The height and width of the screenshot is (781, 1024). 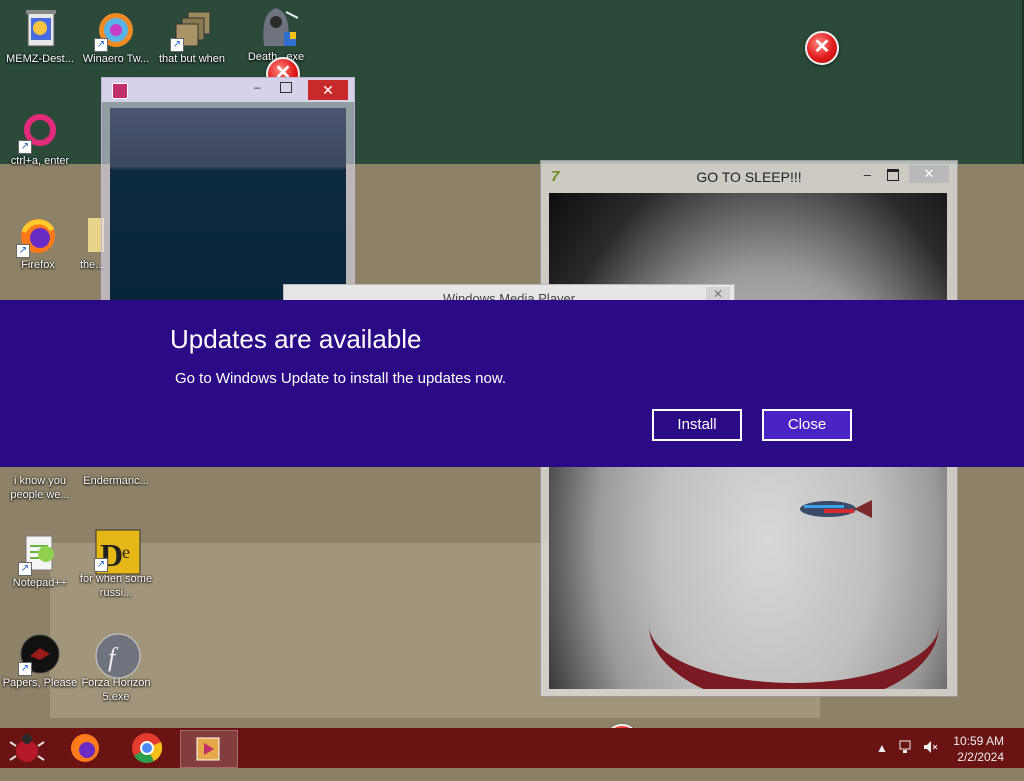 I want to click on clock-date: 2/2/2024, so click(x=980, y=757).